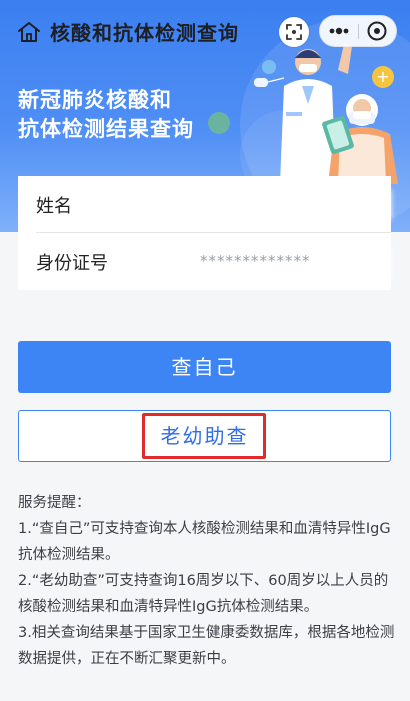 This screenshot has height=701, width=410. What do you see at coordinates (144, 33) in the screenshot?
I see `page-title: 核酸和抗体检测查询` at bounding box center [144, 33].